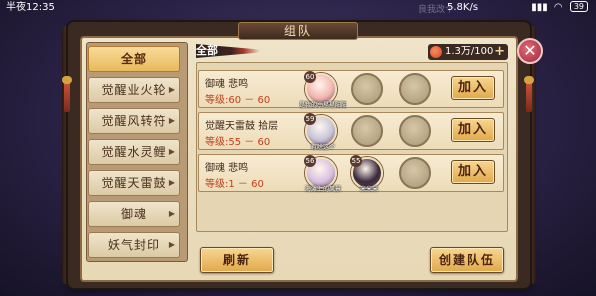 The width and height of the screenshot is (596, 296). I want to click on member-name: 是我的小星星阳阳, so click(323, 105).